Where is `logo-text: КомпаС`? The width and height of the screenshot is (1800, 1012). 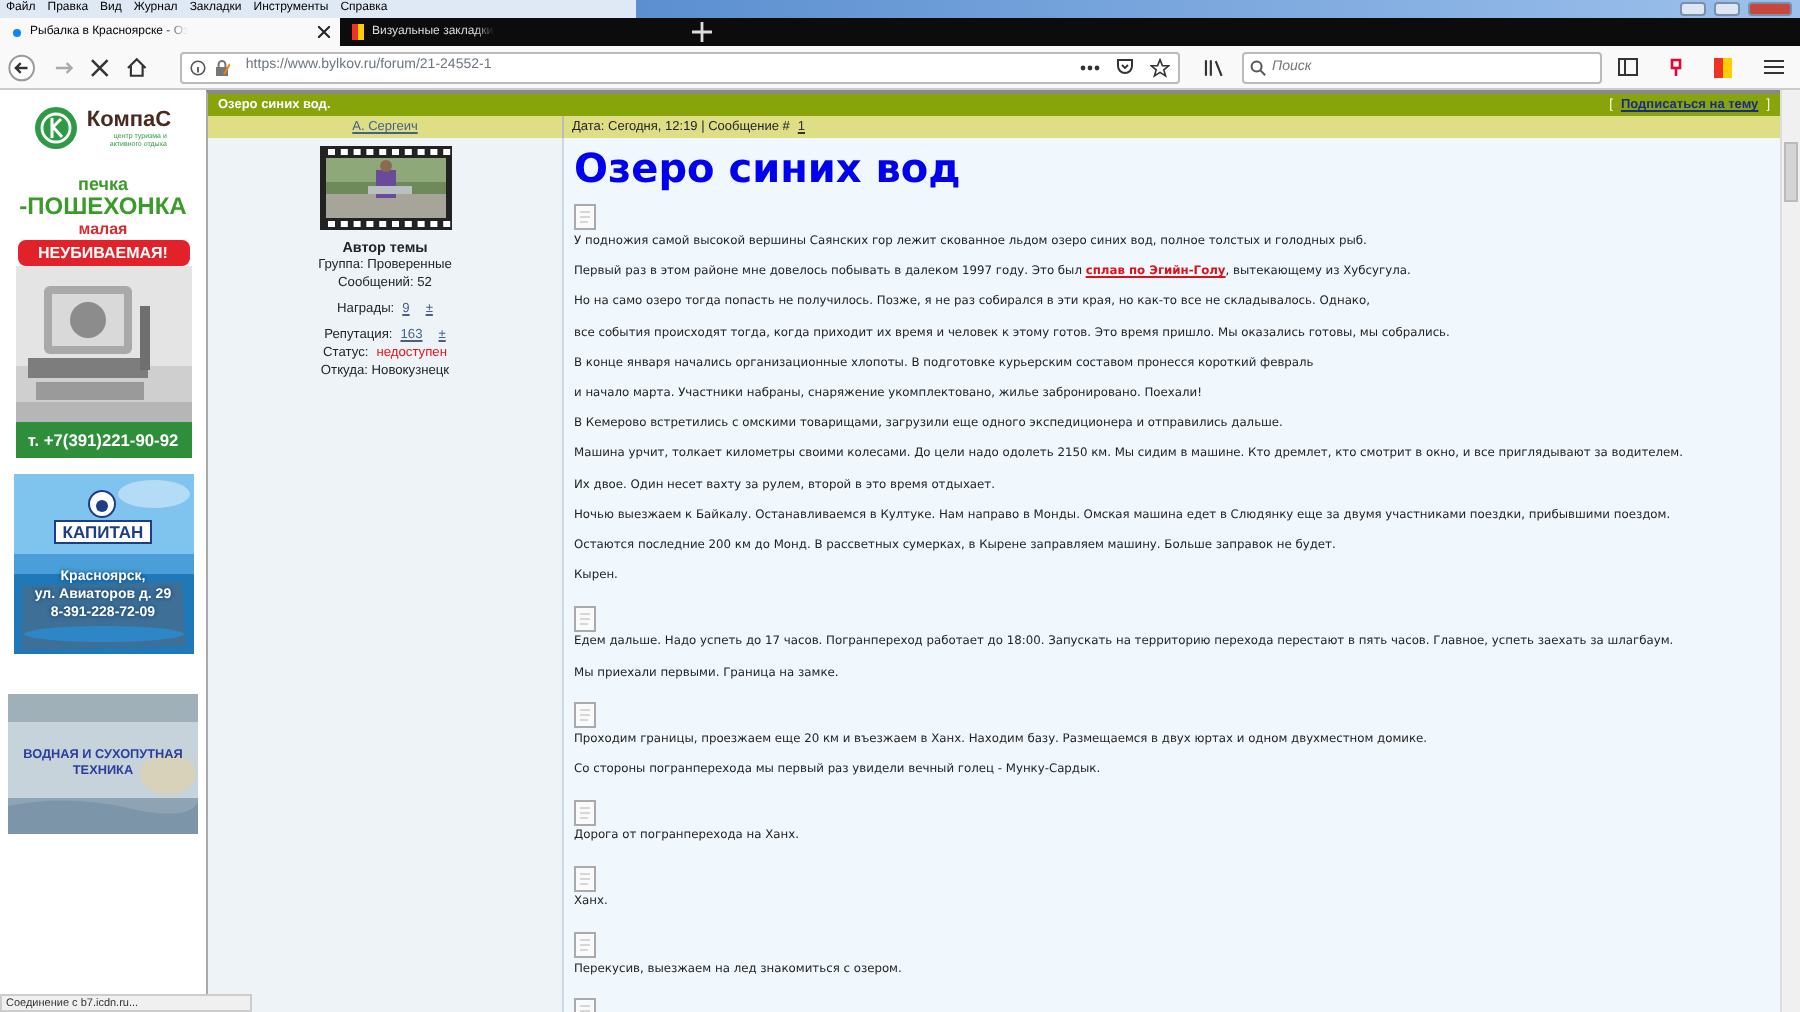 logo-text: КомпаС is located at coordinates (129, 120).